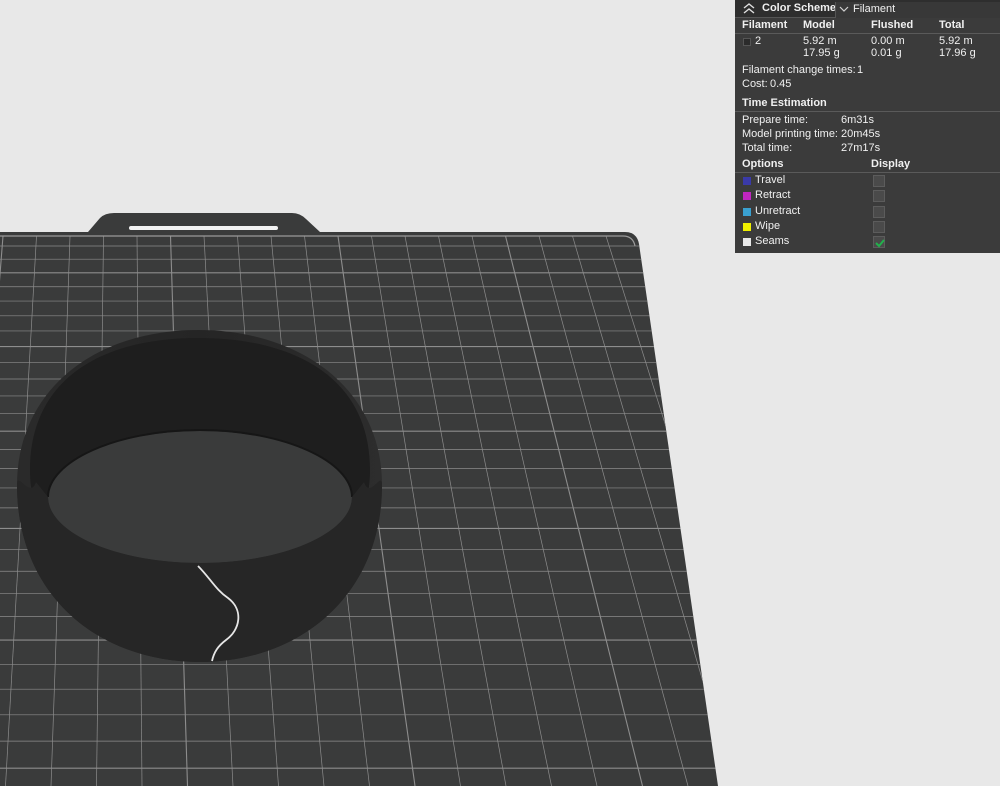 This screenshot has width=1000, height=786. I want to click on retract-color-swatch, so click(747, 196).